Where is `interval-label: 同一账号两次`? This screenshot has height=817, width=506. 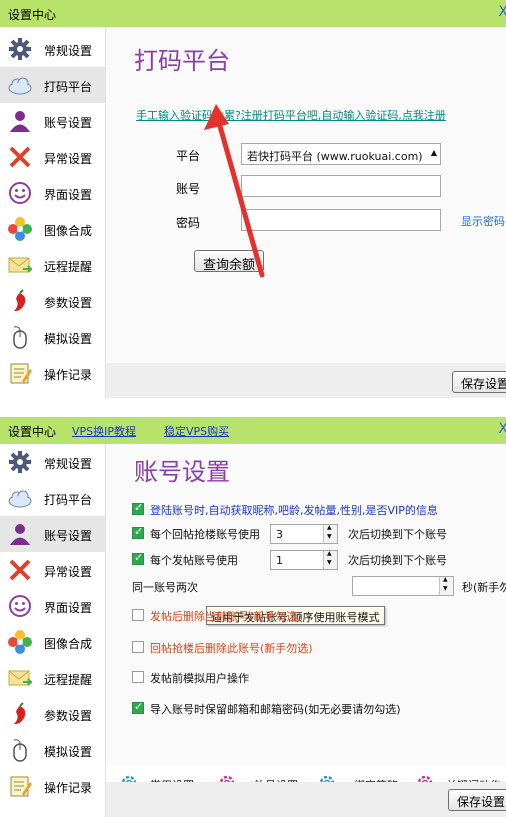
interval-label: 同一账号两次 is located at coordinates (165, 587).